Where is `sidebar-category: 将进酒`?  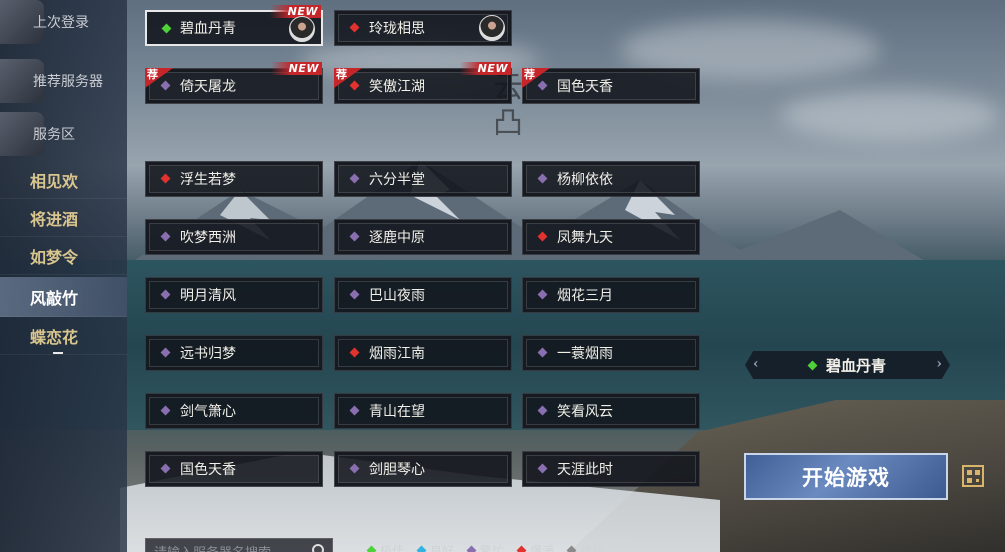
sidebar-category: 将进酒 is located at coordinates (63, 218).